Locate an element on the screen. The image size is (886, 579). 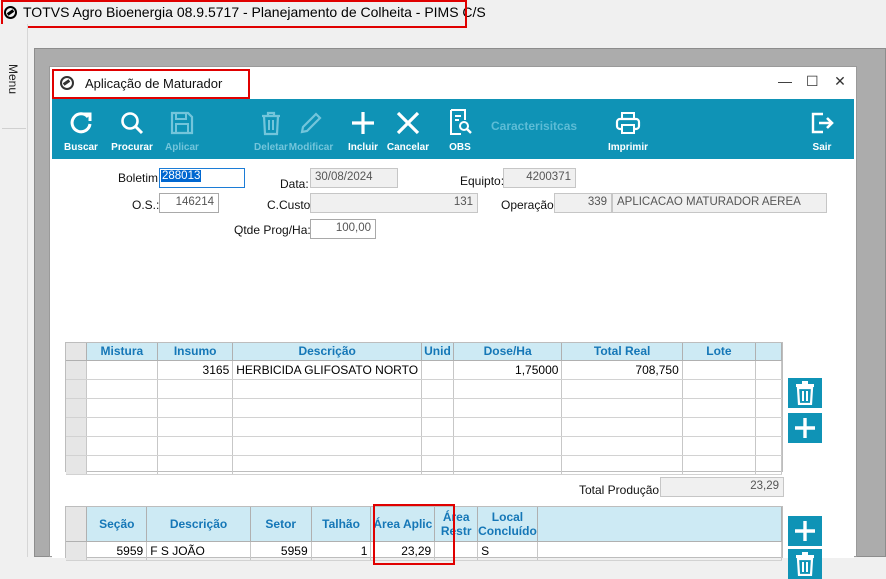
column-header: Insumo is located at coordinates (195, 352).